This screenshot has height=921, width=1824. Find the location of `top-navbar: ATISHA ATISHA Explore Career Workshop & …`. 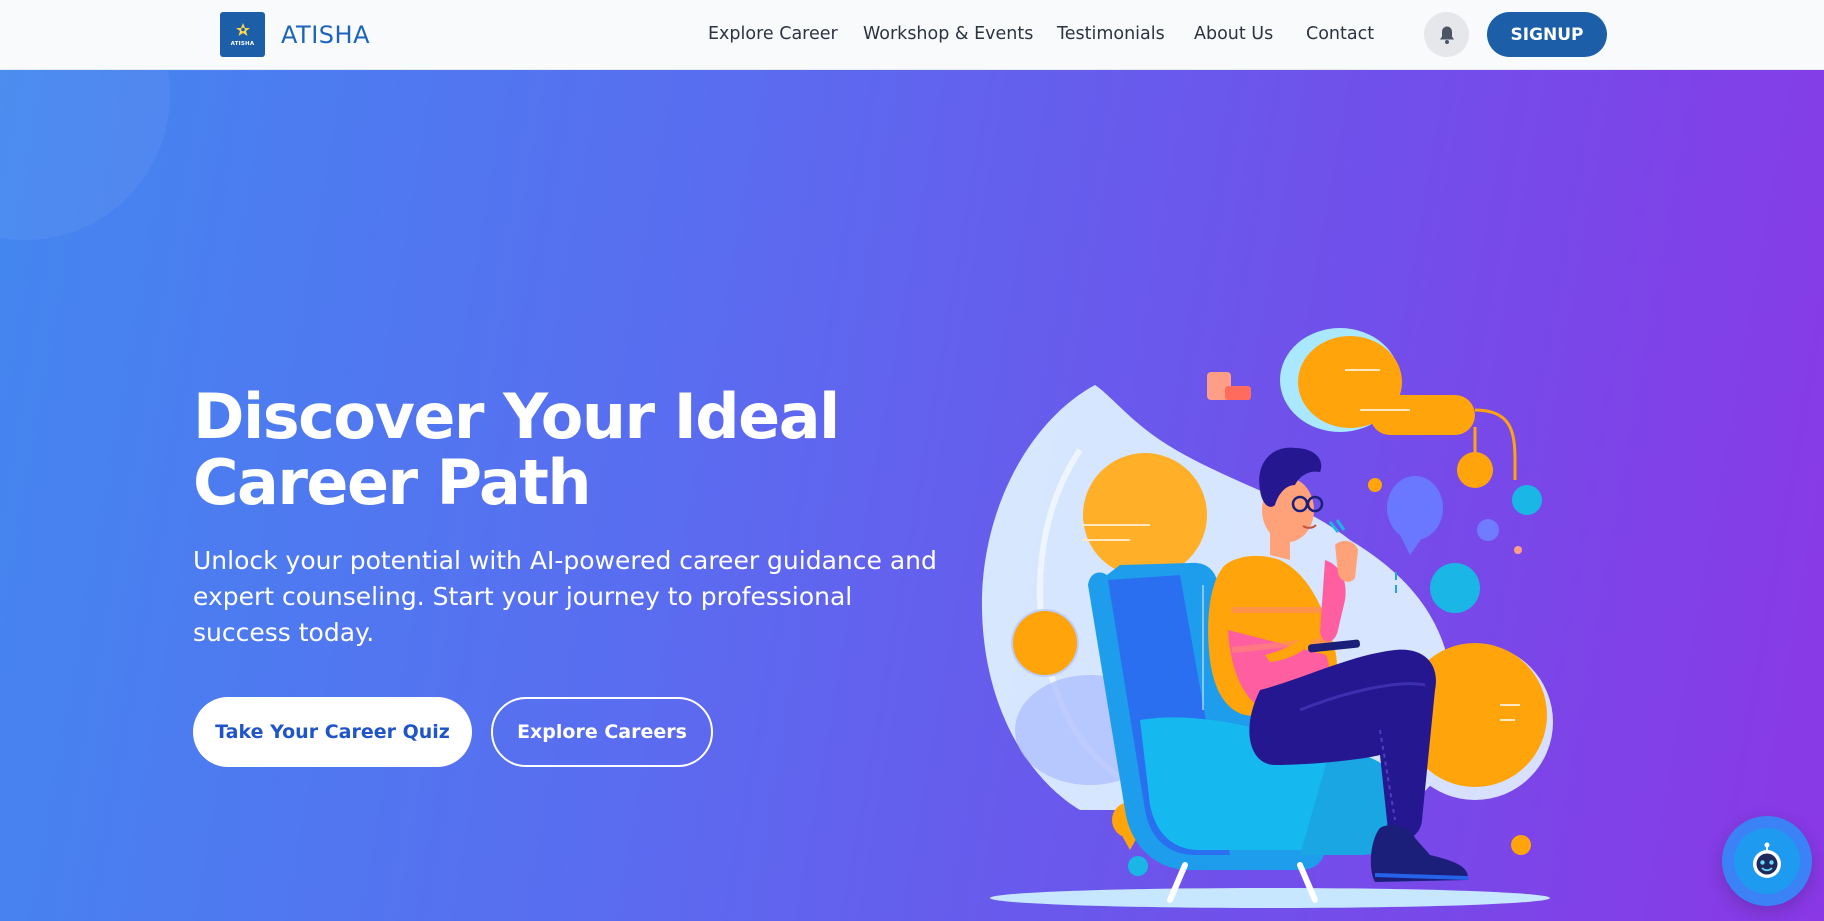

top-navbar: ATISHA ATISHA Explore Career Workshop & … is located at coordinates (912, 35).